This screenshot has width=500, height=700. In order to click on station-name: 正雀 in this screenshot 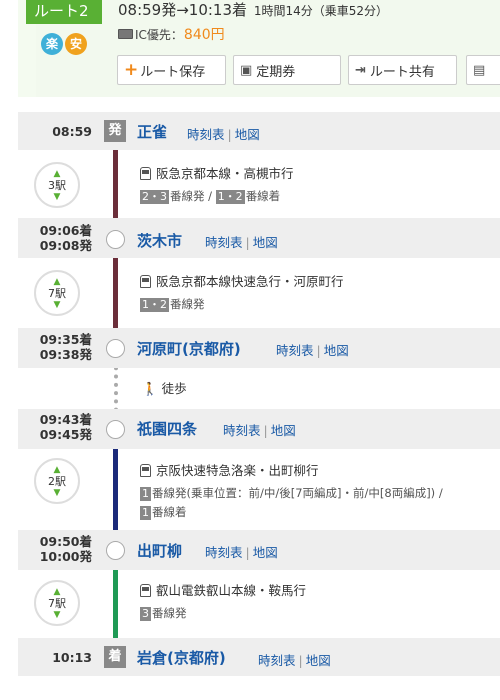, I will do `click(152, 131)`.